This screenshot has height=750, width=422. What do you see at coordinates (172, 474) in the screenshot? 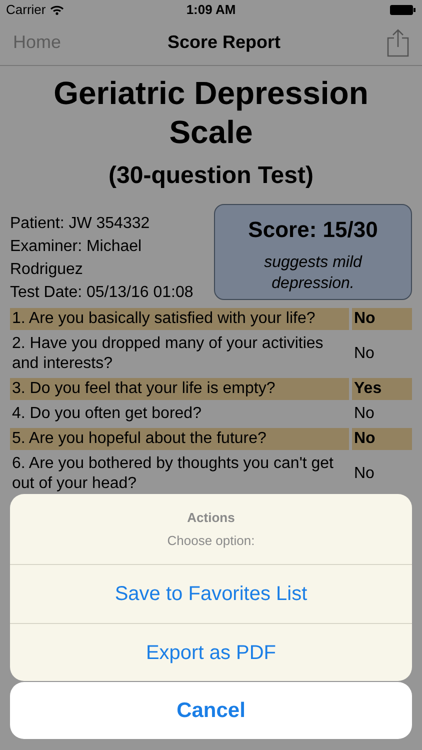
I see `question-cell-text: 6. Are you bothered by thoughts you can't get out of your head?` at bounding box center [172, 474].